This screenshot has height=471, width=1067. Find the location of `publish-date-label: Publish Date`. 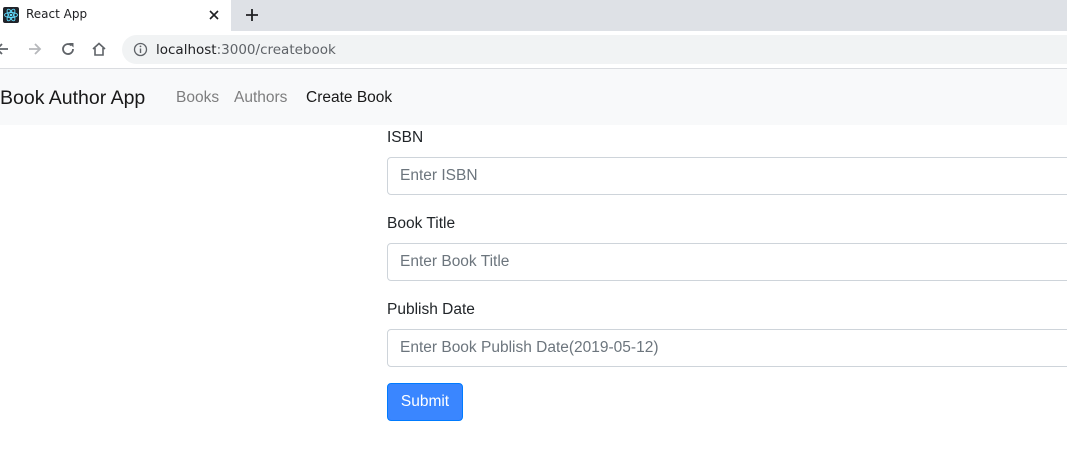

publish-date-label: Publish Date is located at coordinates (431, 309).